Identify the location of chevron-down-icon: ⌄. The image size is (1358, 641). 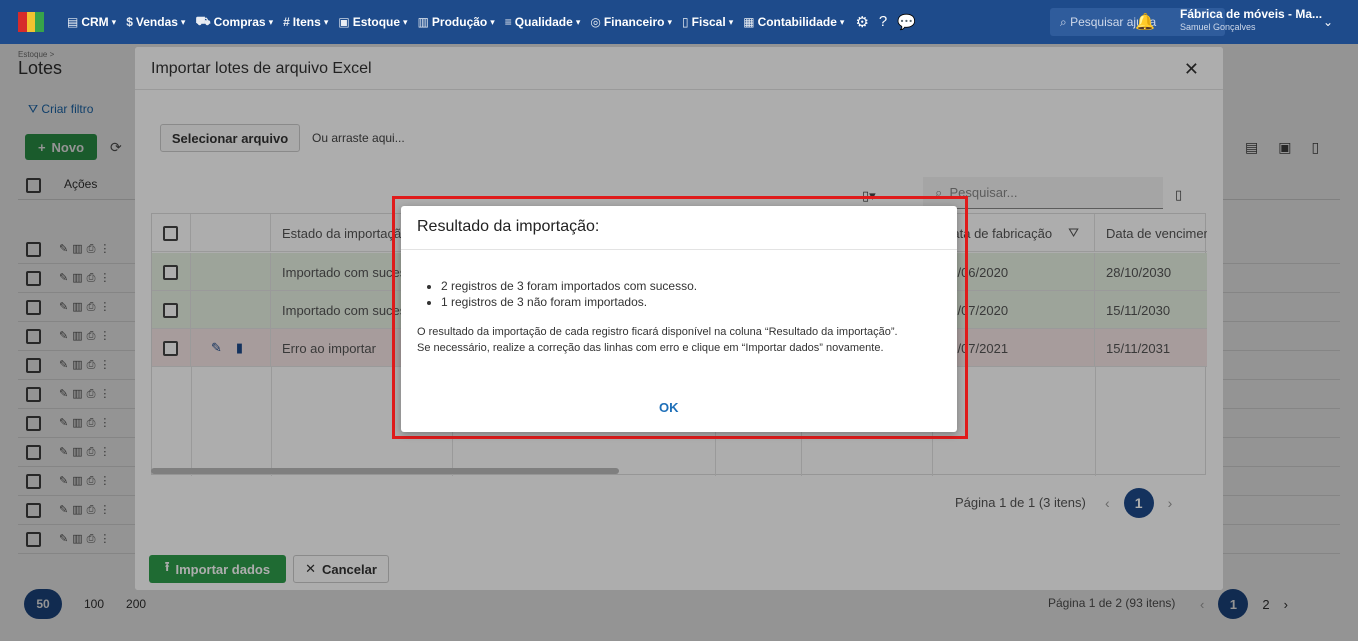
(1328, 22).